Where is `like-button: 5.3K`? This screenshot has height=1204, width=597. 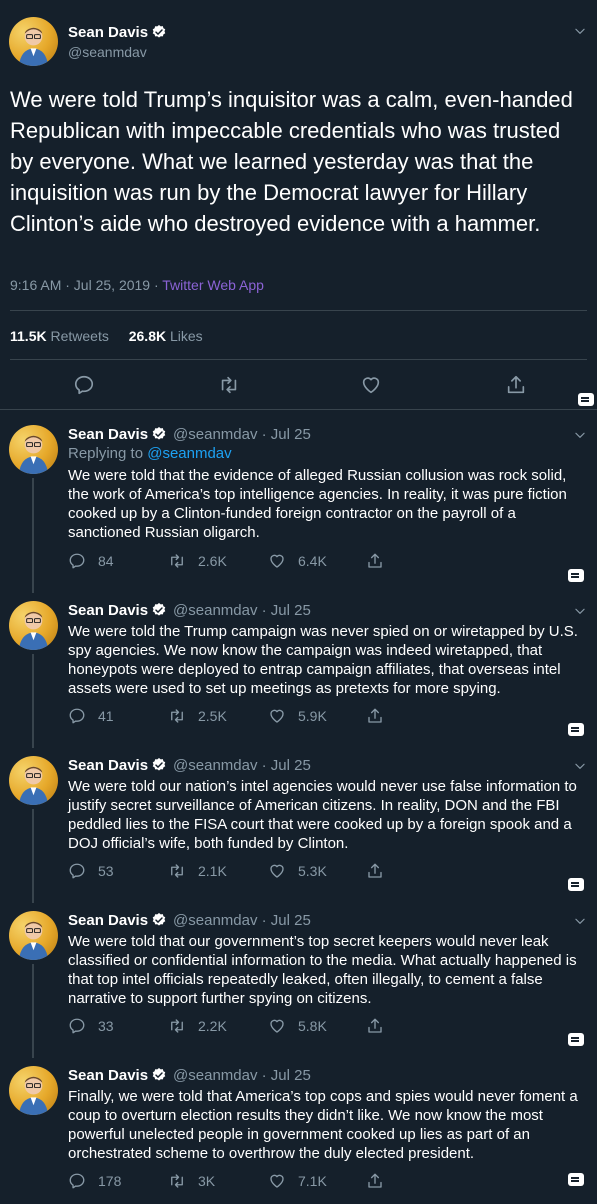
like-button: 5.3K is located at coordinates (297, 871).